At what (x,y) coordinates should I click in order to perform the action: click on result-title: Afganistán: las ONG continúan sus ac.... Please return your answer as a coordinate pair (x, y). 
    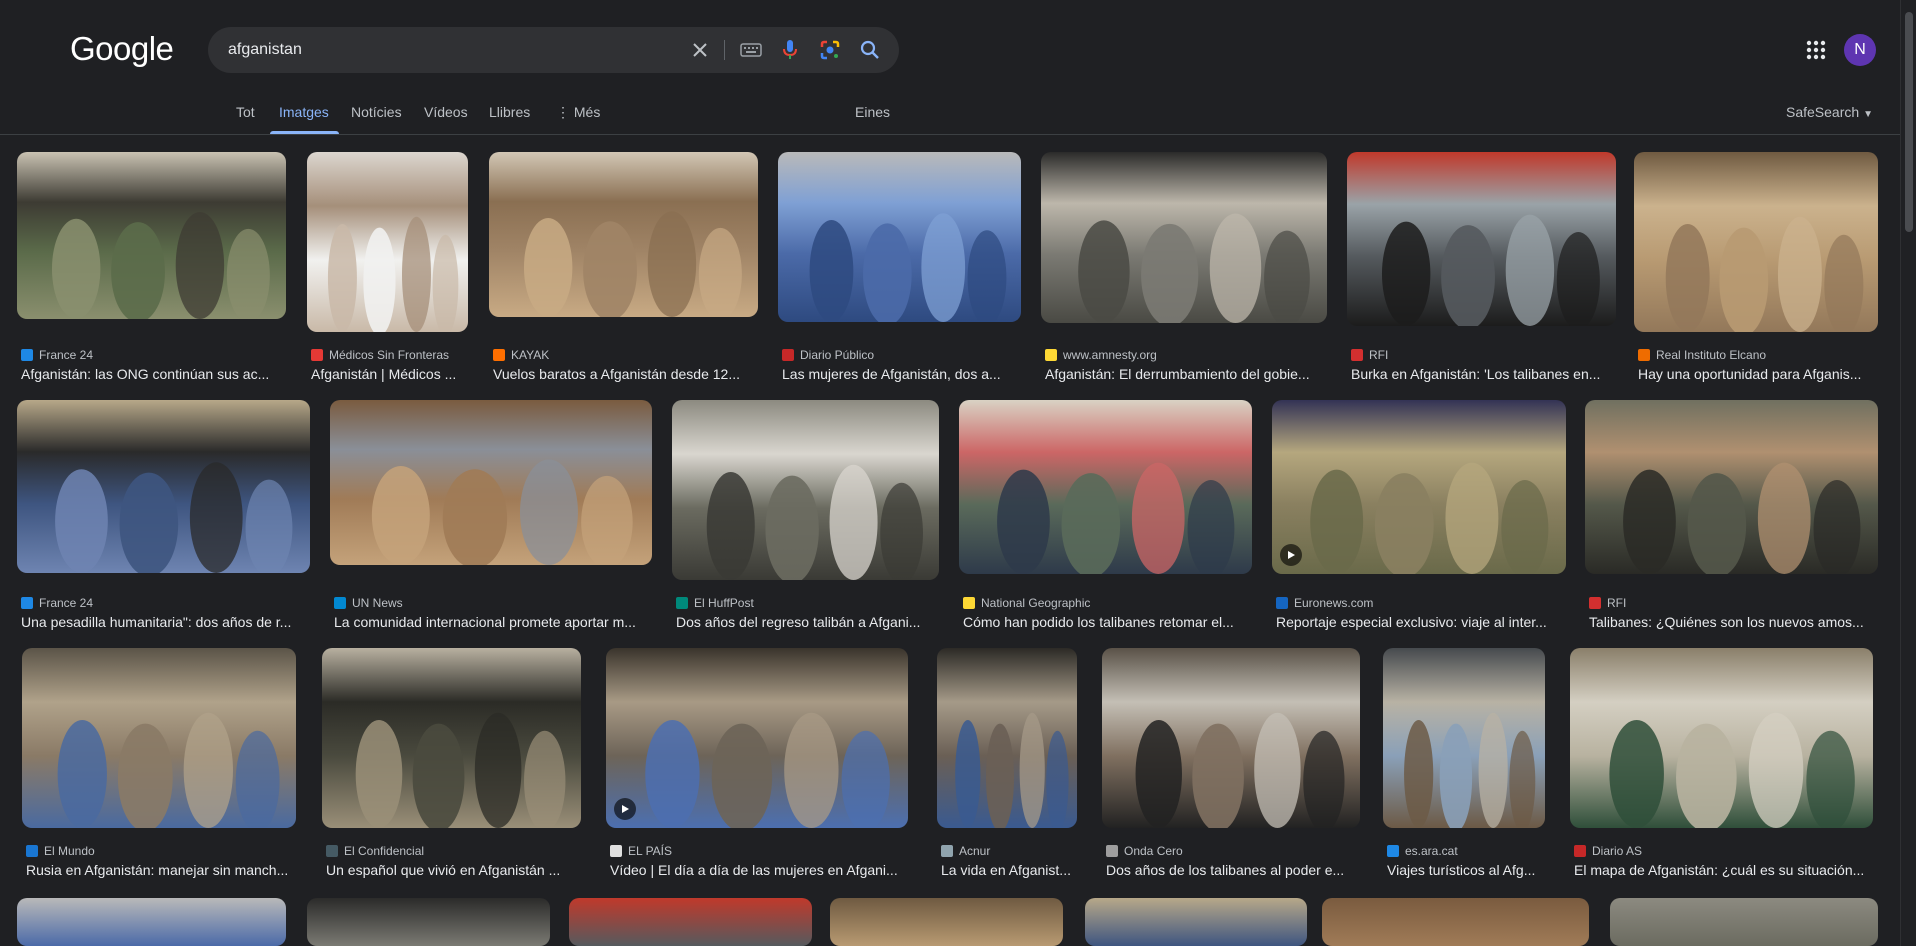
    Looking at the image, I should click on (153, 374).